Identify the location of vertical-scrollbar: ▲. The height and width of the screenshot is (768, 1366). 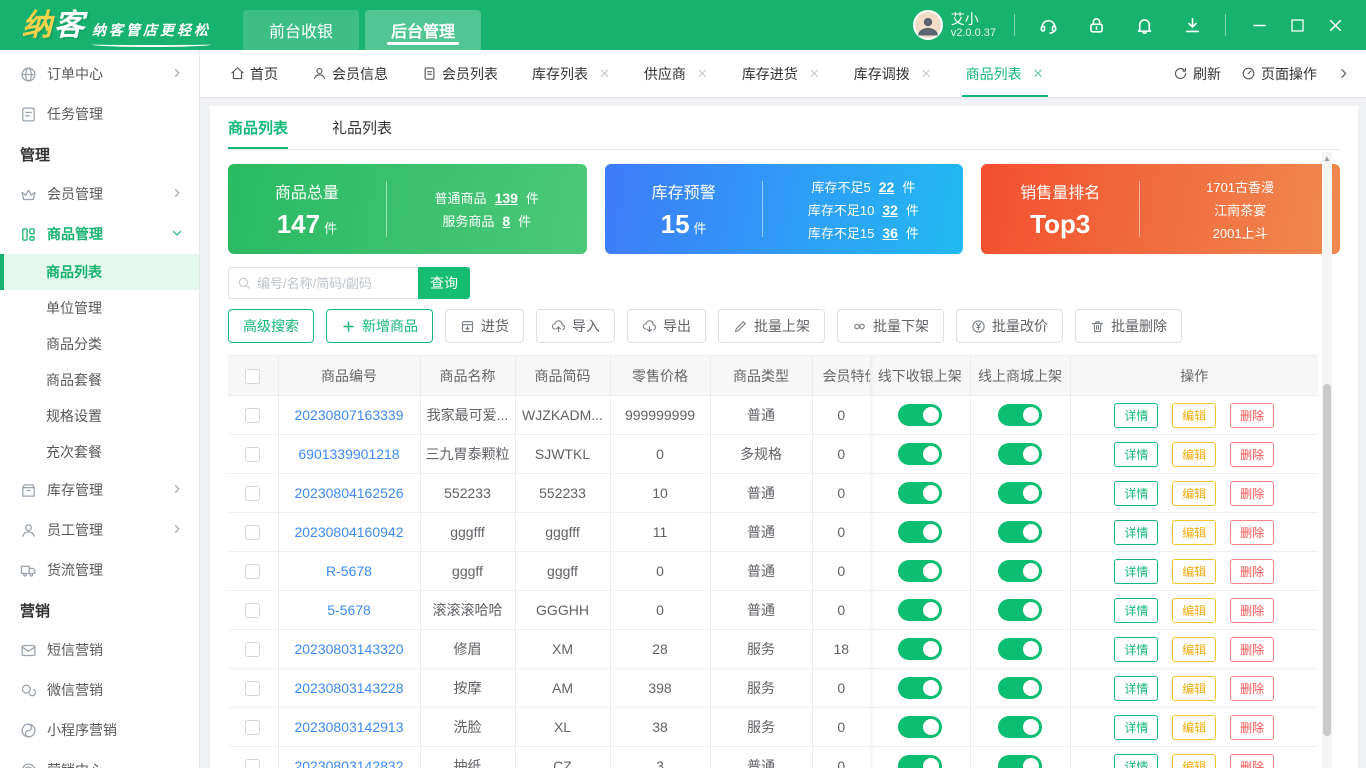
(1327, 460).